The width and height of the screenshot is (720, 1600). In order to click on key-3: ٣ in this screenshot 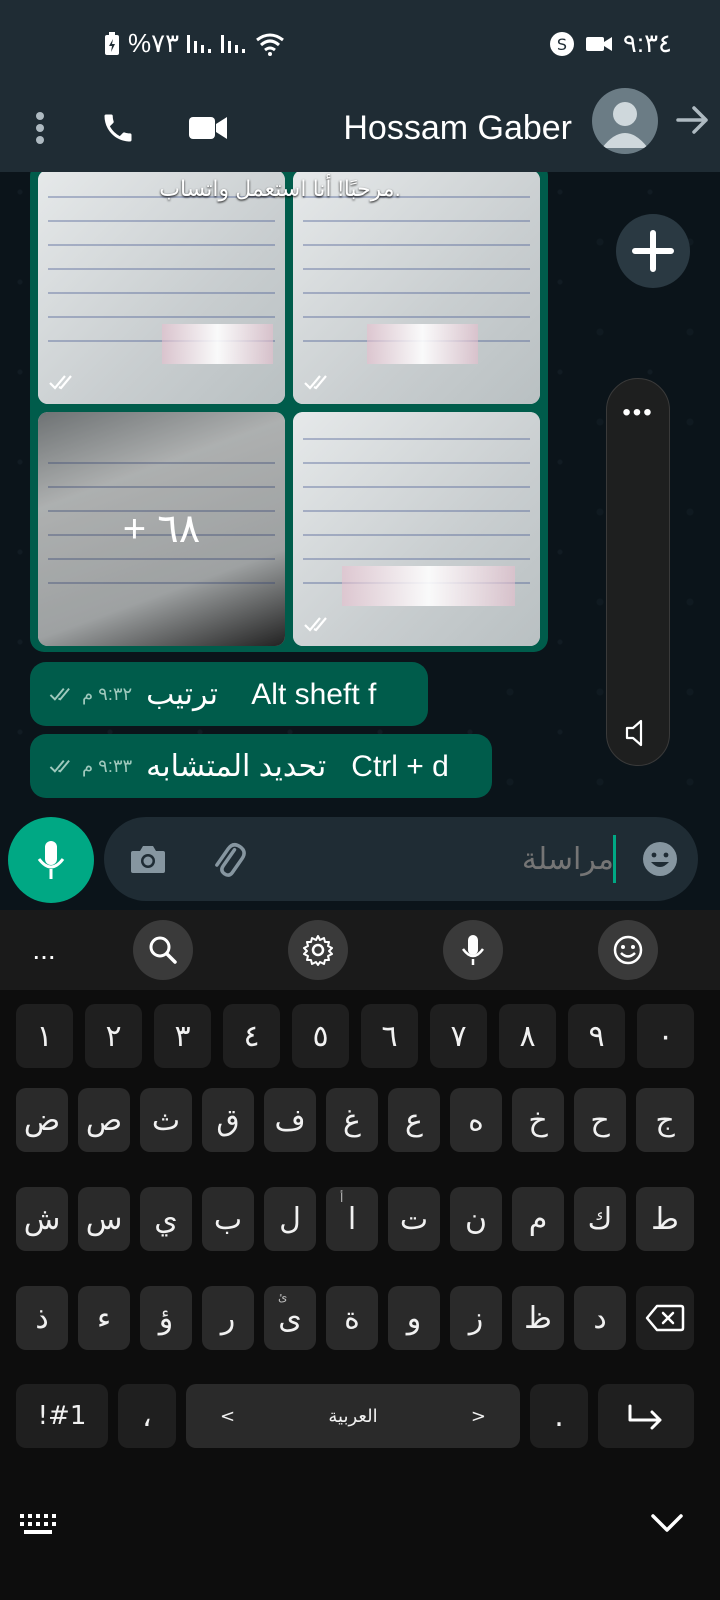, I will do `click(182, 1036)`.